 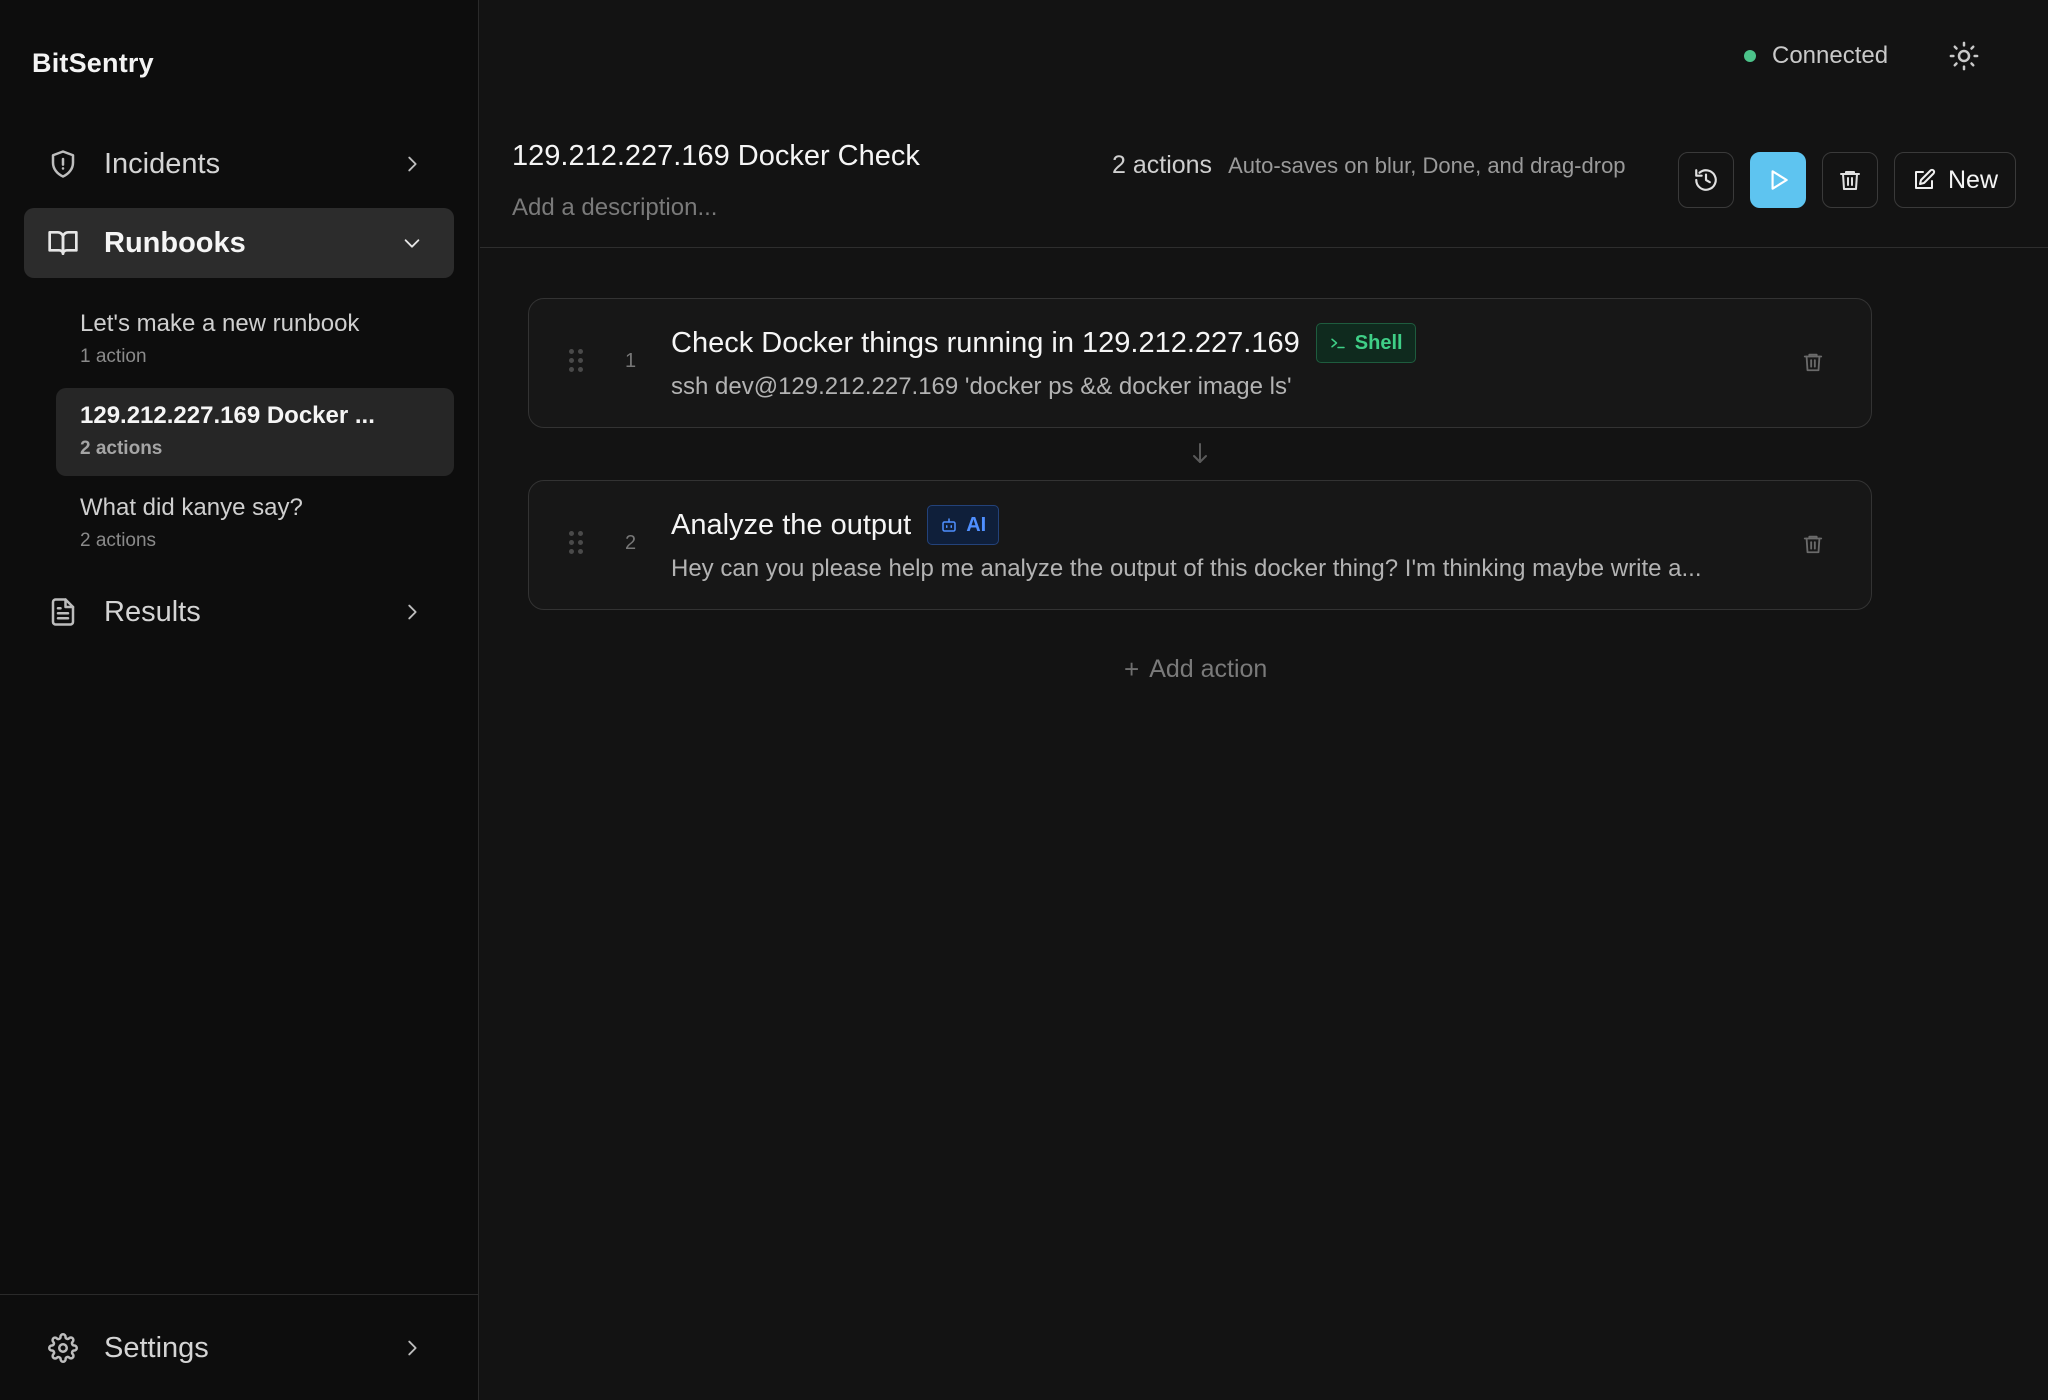 I want to click on badge-label: Shell, so click(x=1378, y=342).